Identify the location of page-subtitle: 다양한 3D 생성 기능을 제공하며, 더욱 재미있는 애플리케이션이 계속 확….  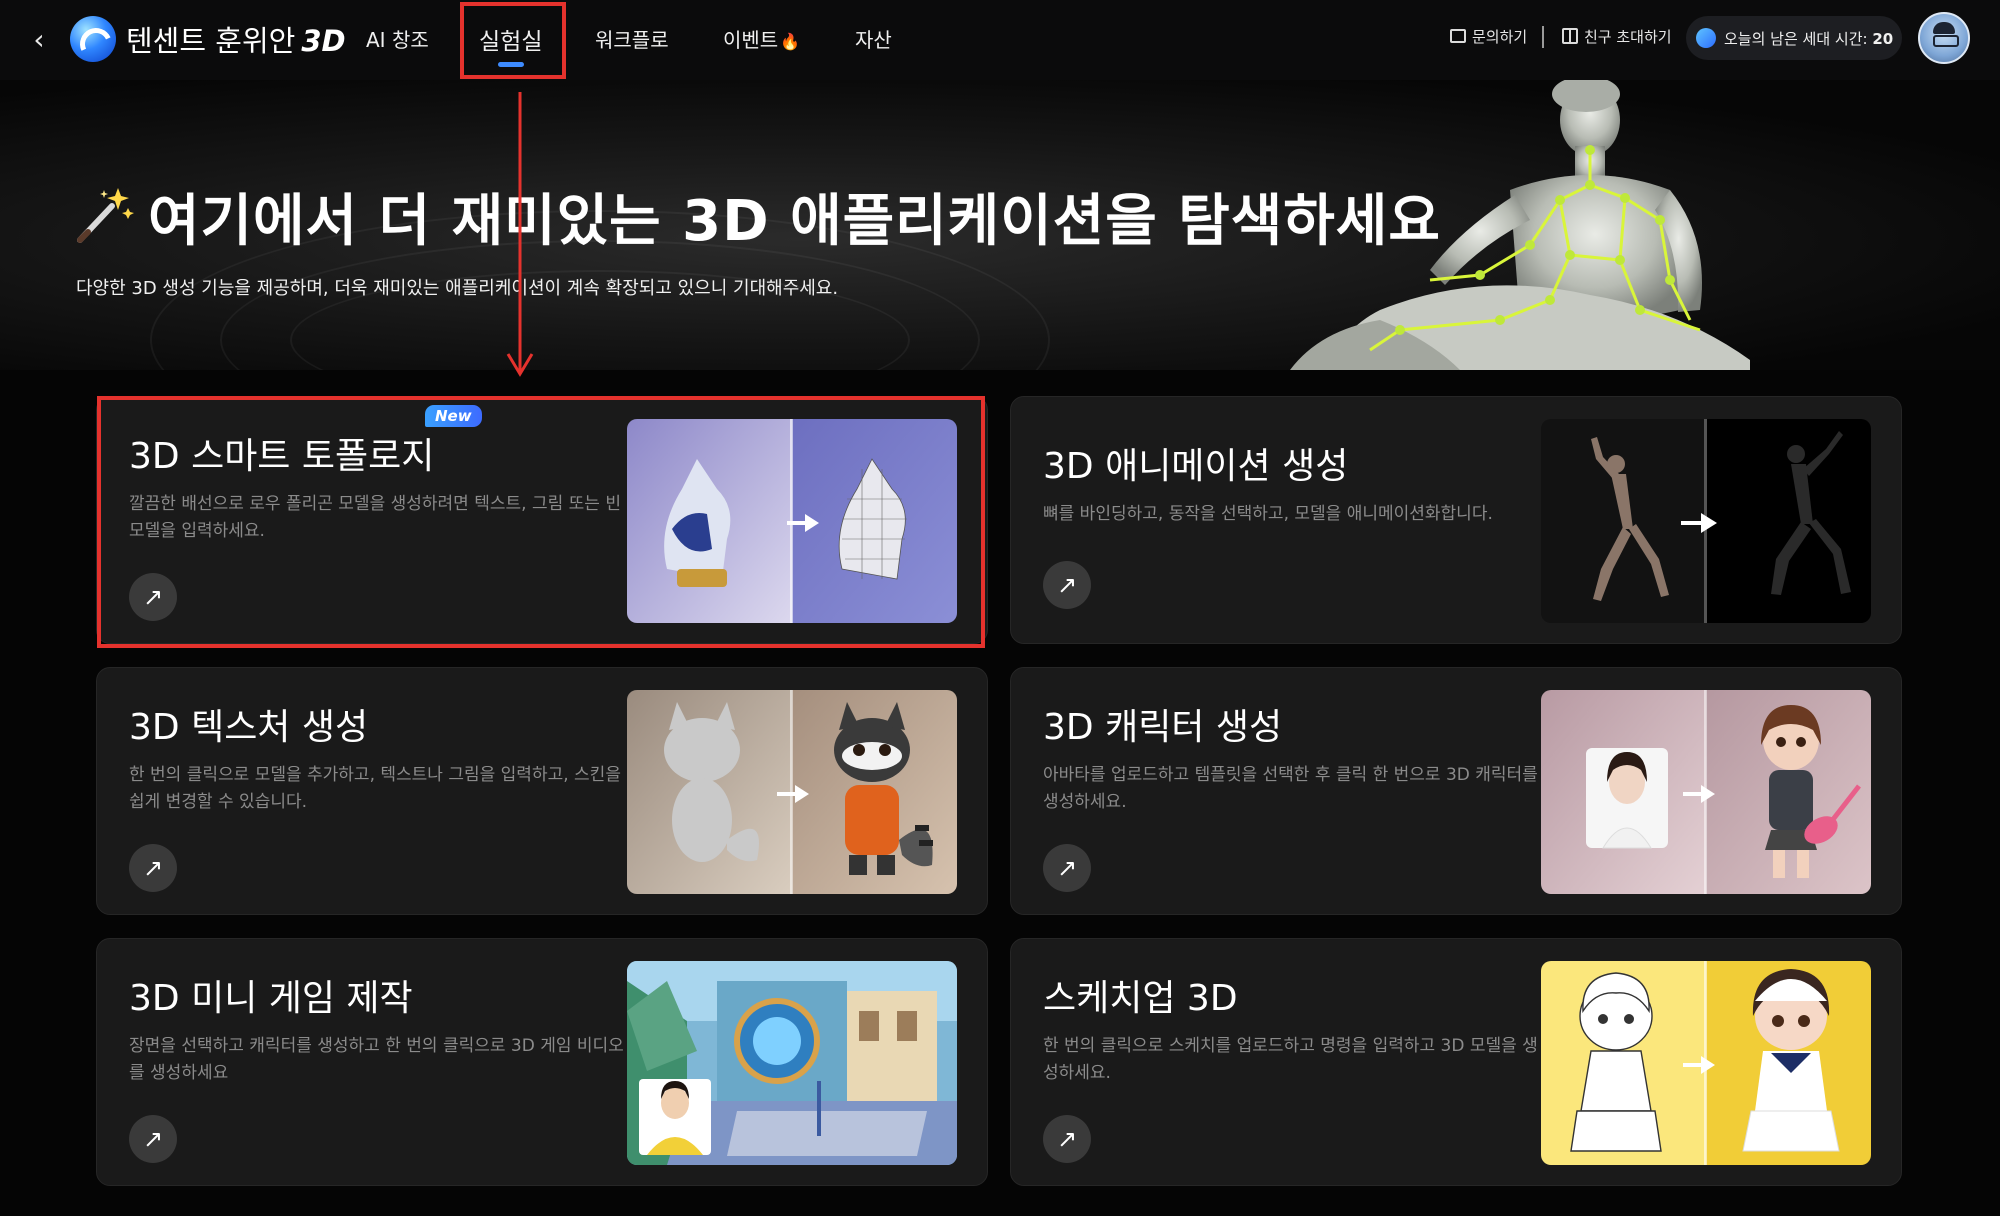
(457, 288).